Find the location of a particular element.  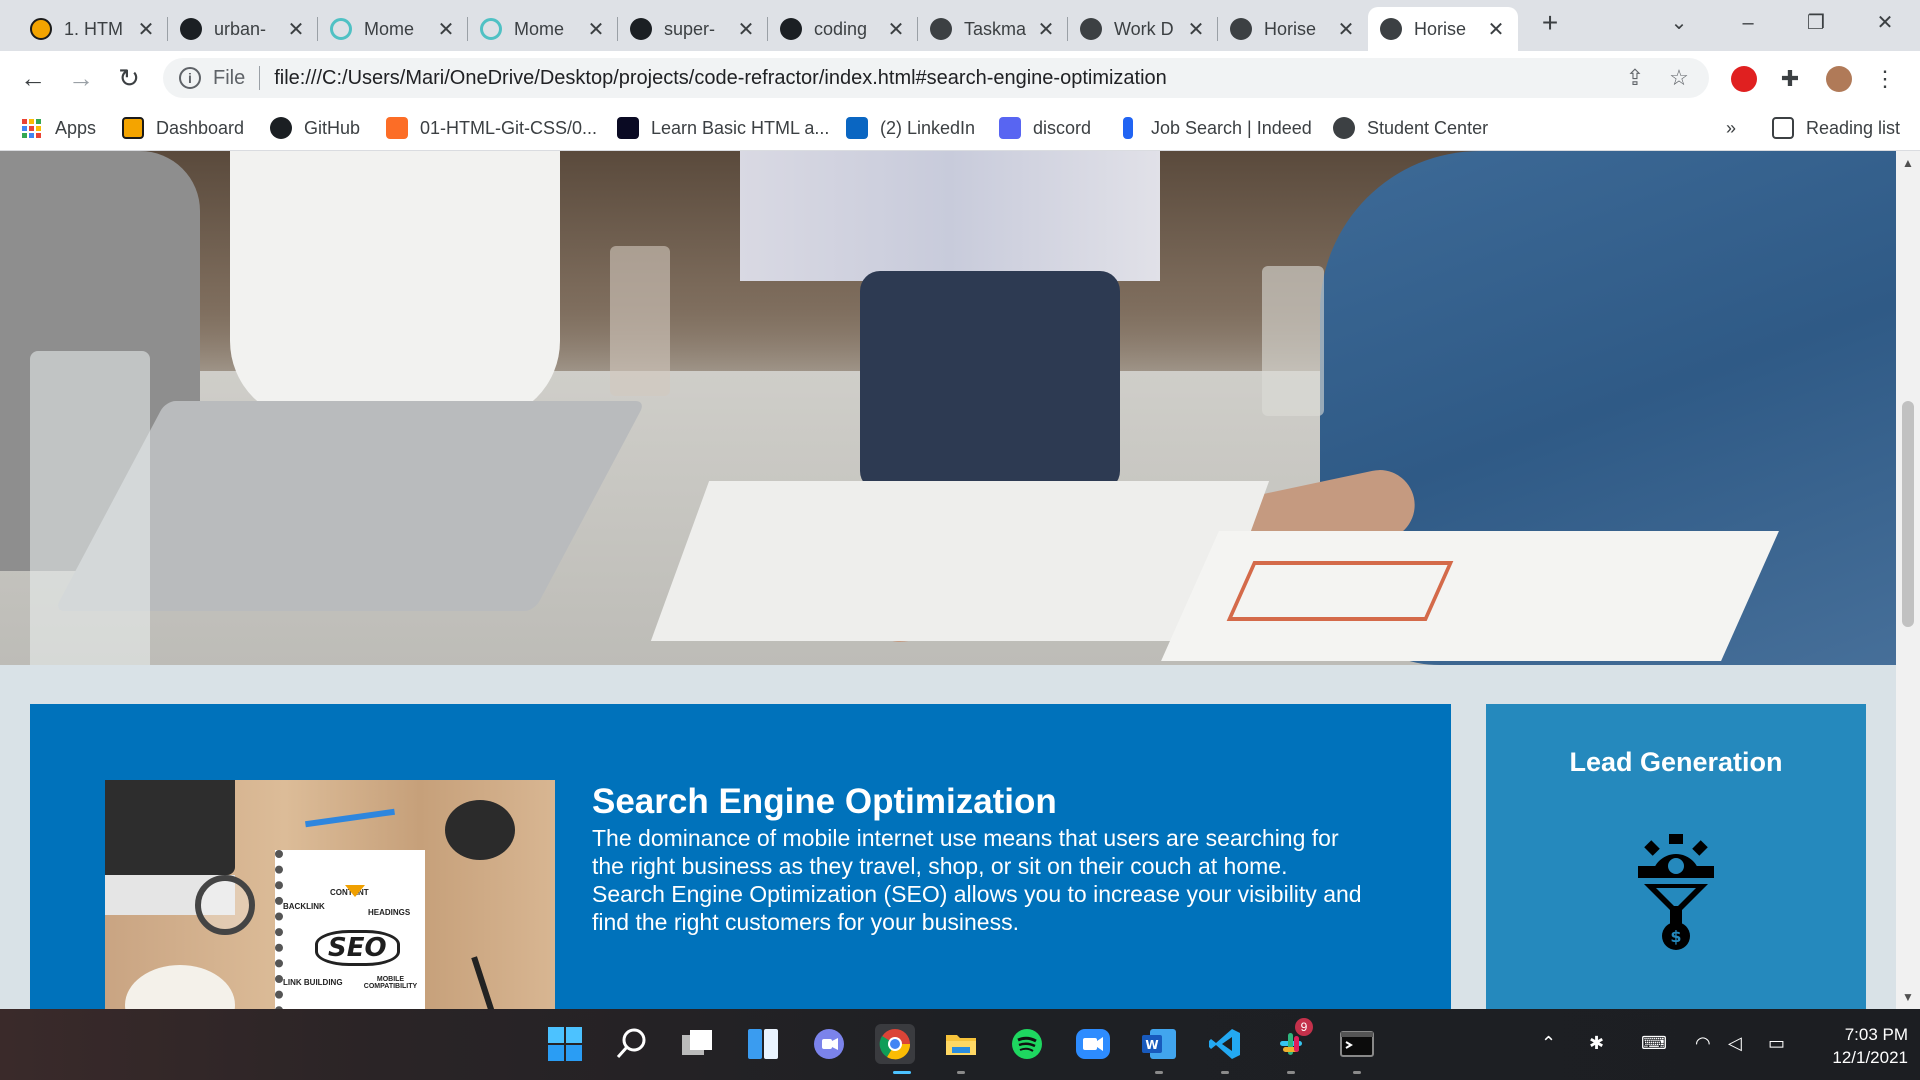

scroll-down-arrow: ▼ is located at coordinates (1908, 997).